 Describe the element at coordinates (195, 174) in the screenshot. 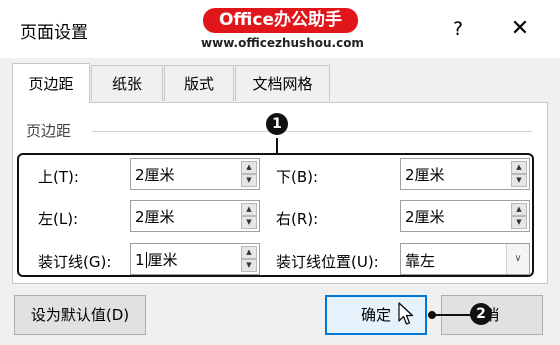

I see `top-margin-spinner: 2厘米 ▲ ▼` at that location.